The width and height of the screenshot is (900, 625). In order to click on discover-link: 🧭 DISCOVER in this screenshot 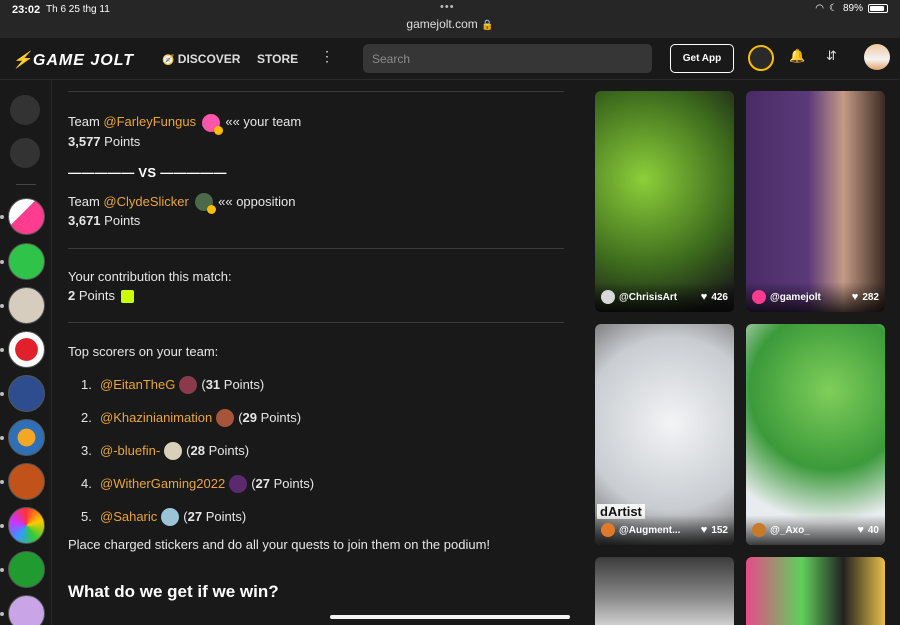, I will do `click(201, 59)`.